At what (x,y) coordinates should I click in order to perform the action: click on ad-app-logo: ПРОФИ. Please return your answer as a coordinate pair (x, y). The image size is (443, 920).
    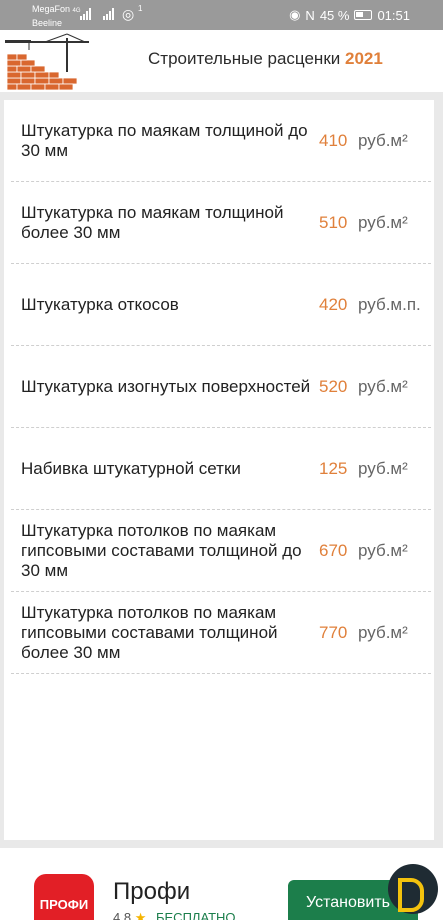
    Looking at the image, I should click on (64, 897).